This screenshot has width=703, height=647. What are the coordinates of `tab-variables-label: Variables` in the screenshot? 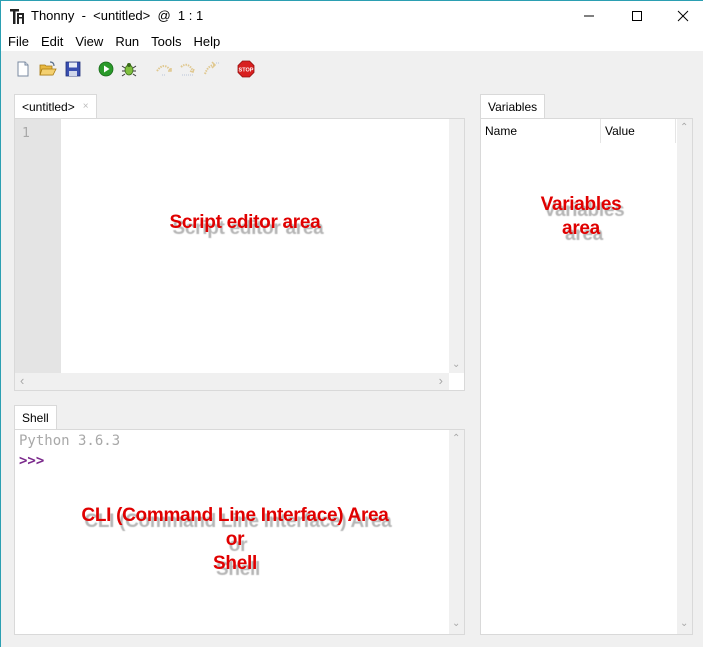 It's located at (513, 106).